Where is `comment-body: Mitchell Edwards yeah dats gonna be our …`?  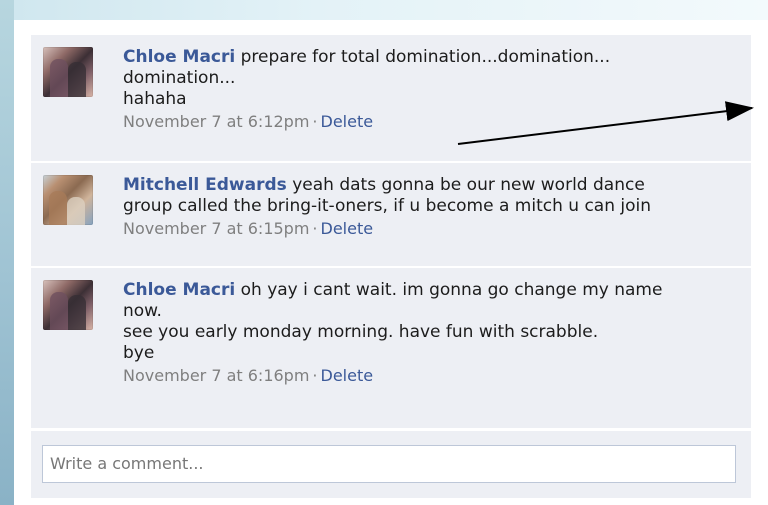 comment-body: Mitchell Edwards yeah dats gonna be our … is located at coordinates (428, 207).